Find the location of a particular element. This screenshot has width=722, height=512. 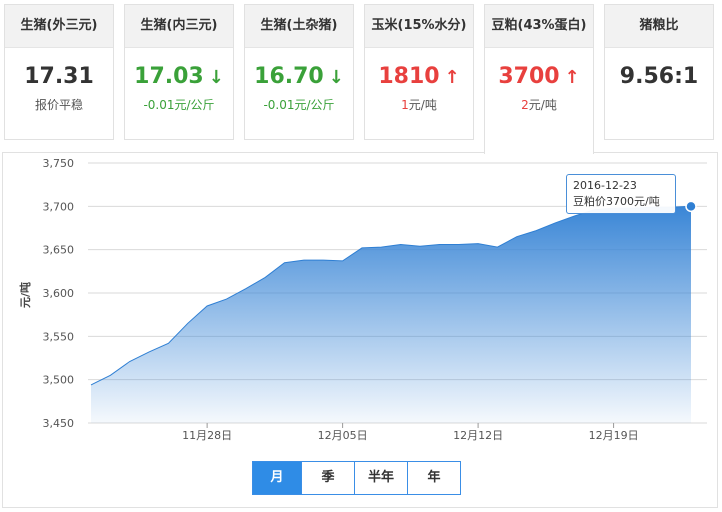

y-tick-label: 3,650 is located at coordinates (59, 250).